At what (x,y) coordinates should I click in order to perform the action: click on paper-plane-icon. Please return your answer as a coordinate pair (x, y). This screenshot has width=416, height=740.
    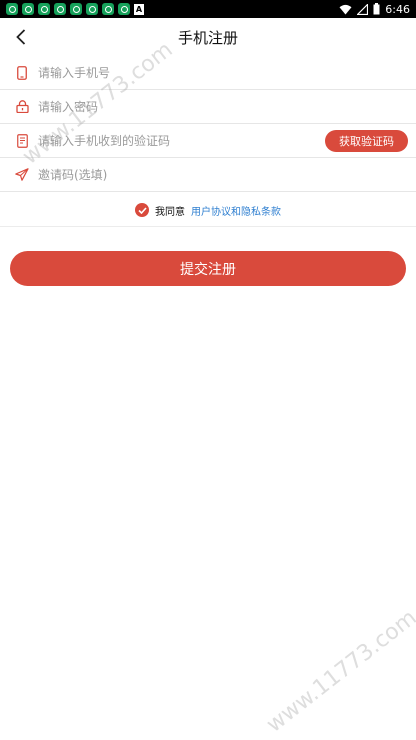
    Looking at the image, I should click on (22, 175).